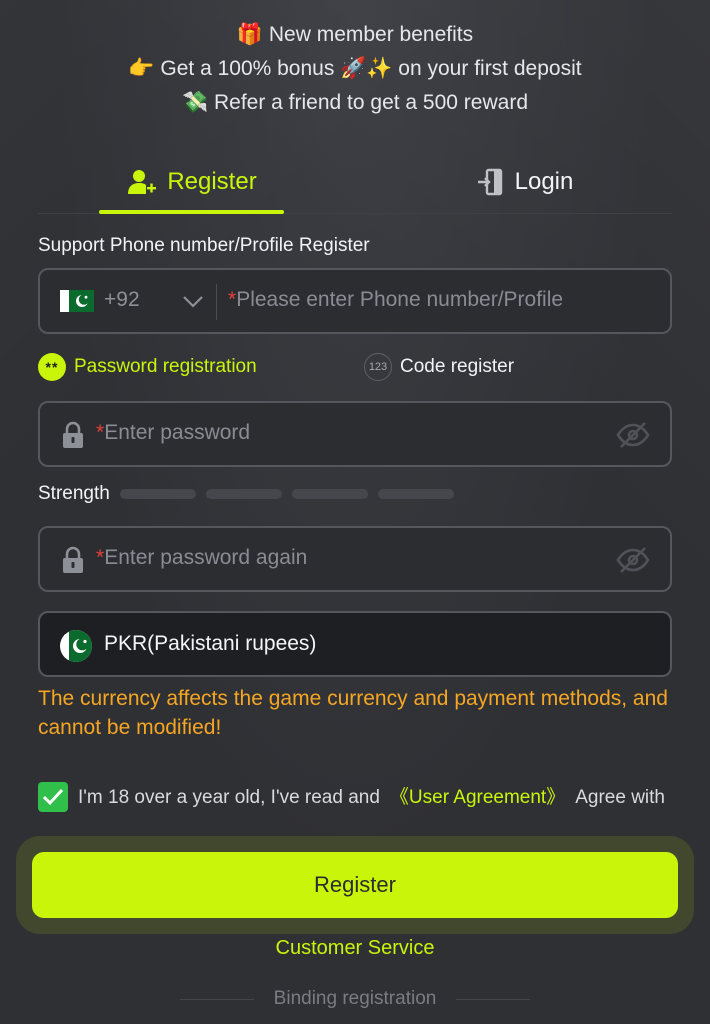 The image size is (710, 1024). I want to click on password-again-input: *Enter password again, so click(201, 558).